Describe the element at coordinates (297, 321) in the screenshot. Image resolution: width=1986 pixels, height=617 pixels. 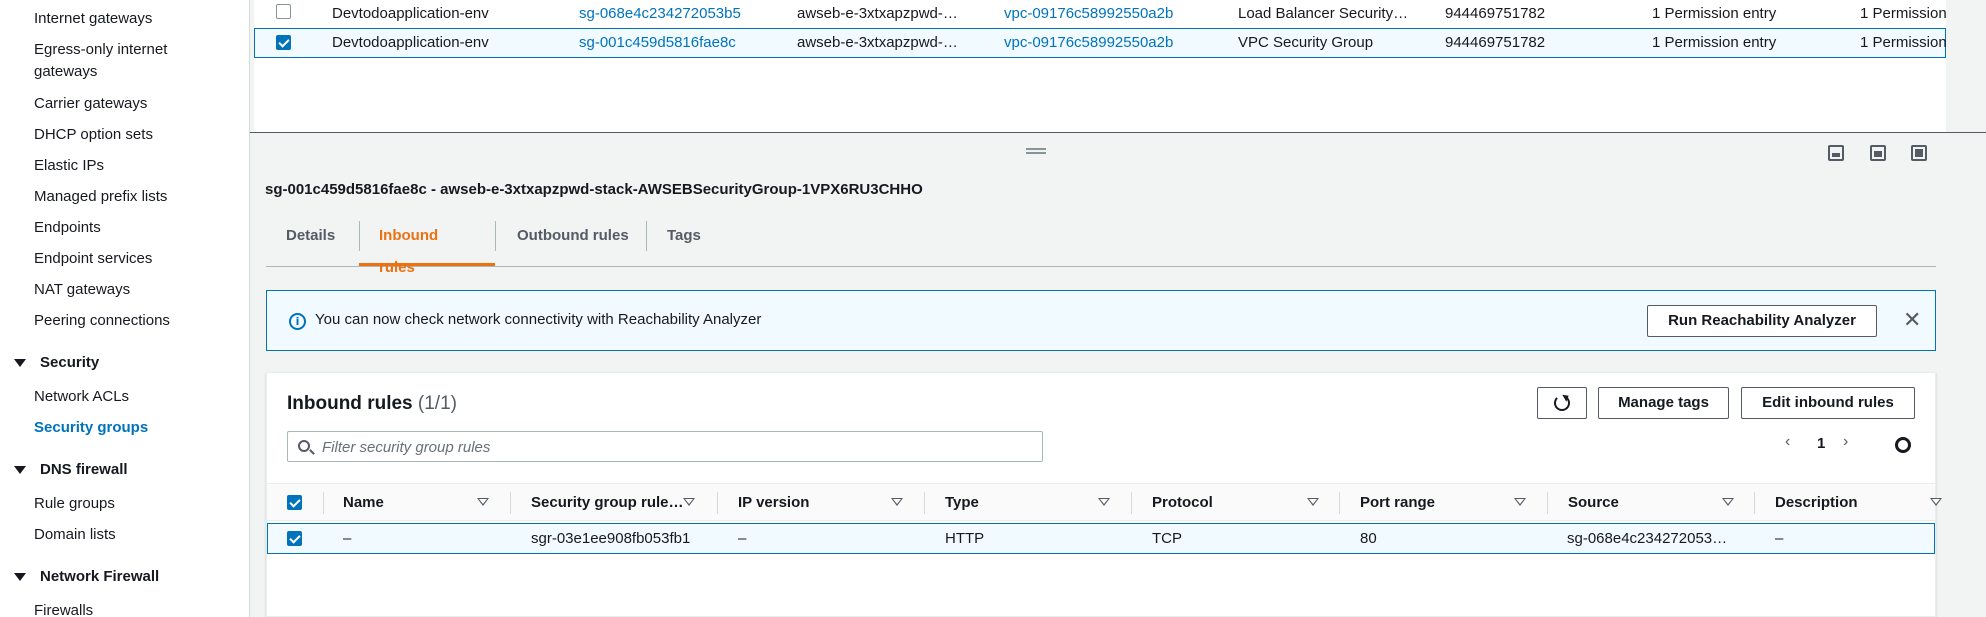
I see `info-icon: i` at that location.